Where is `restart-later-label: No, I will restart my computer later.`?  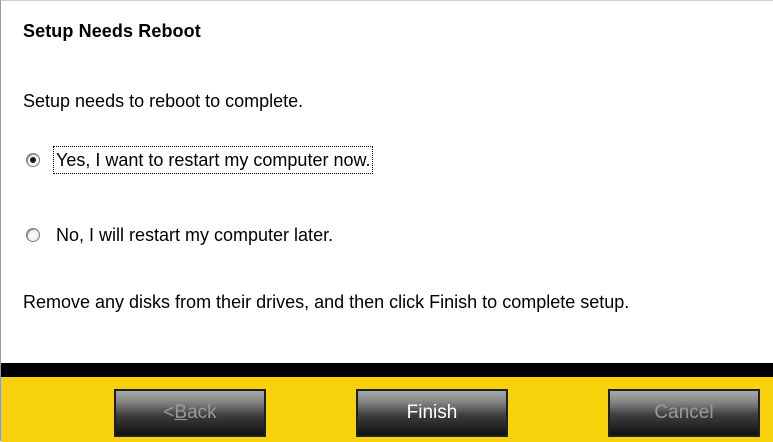
restart-later-label: No, I will restart my computer later. is located at coordinates (194, 235).